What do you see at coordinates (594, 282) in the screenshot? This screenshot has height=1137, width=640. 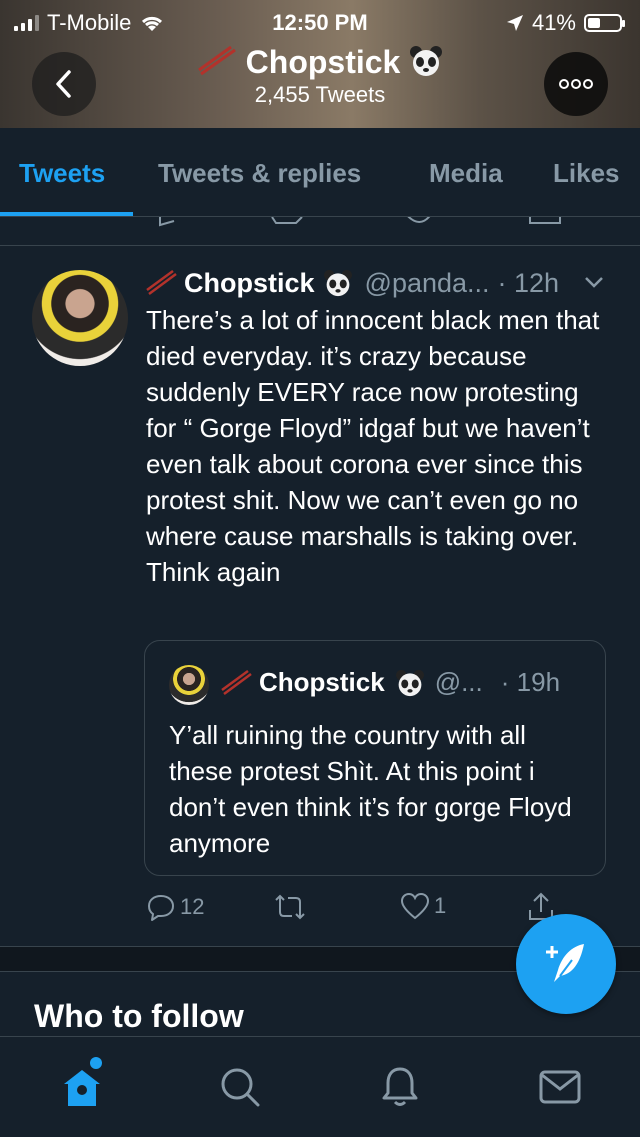 I see `chevron-down-icon` at bounding box center [594, 282].